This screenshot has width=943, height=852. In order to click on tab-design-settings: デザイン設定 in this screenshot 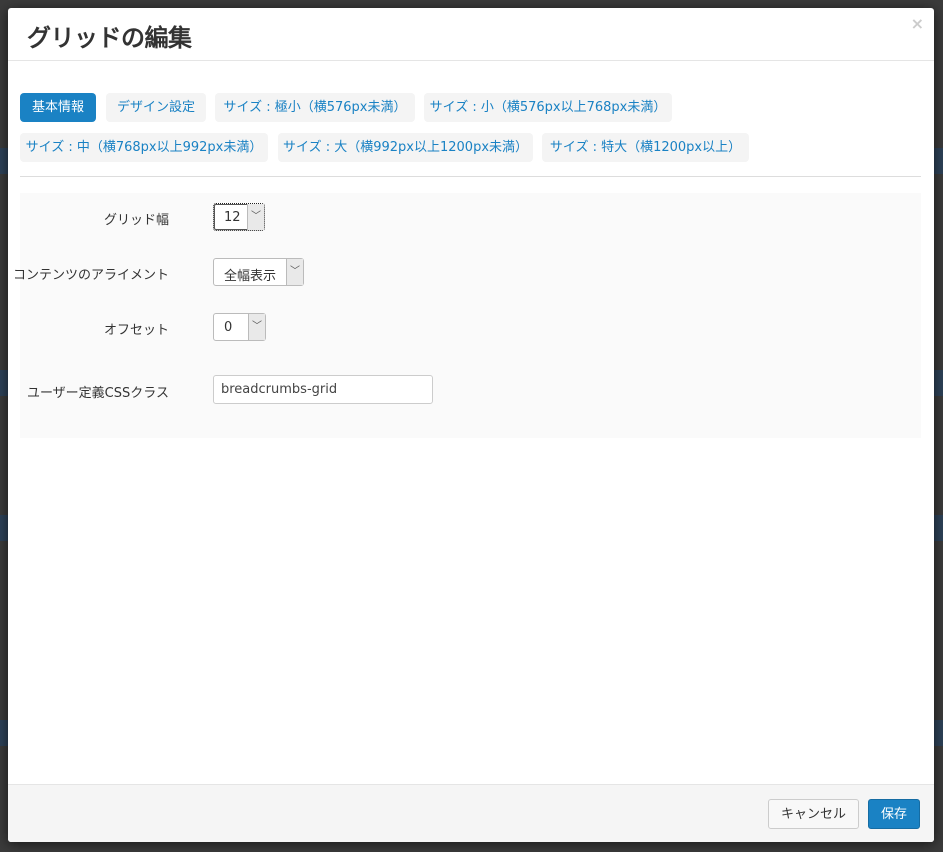, I will do `click(156, 107)`.